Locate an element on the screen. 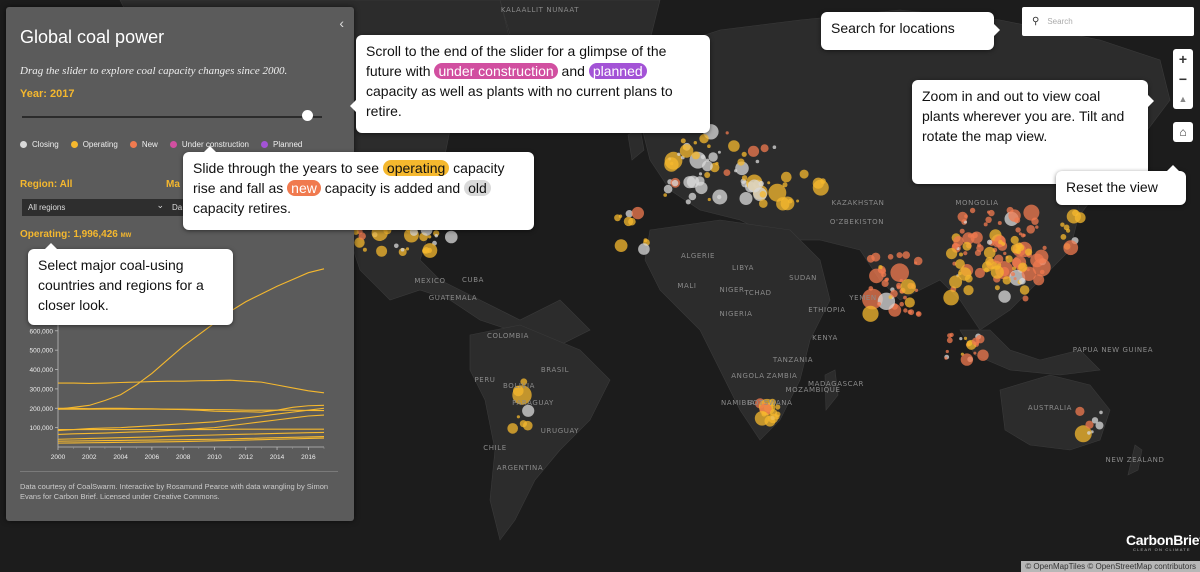 This screenshot has width=1200, height=572. year-slider-track is located at coordinates (172, 117).